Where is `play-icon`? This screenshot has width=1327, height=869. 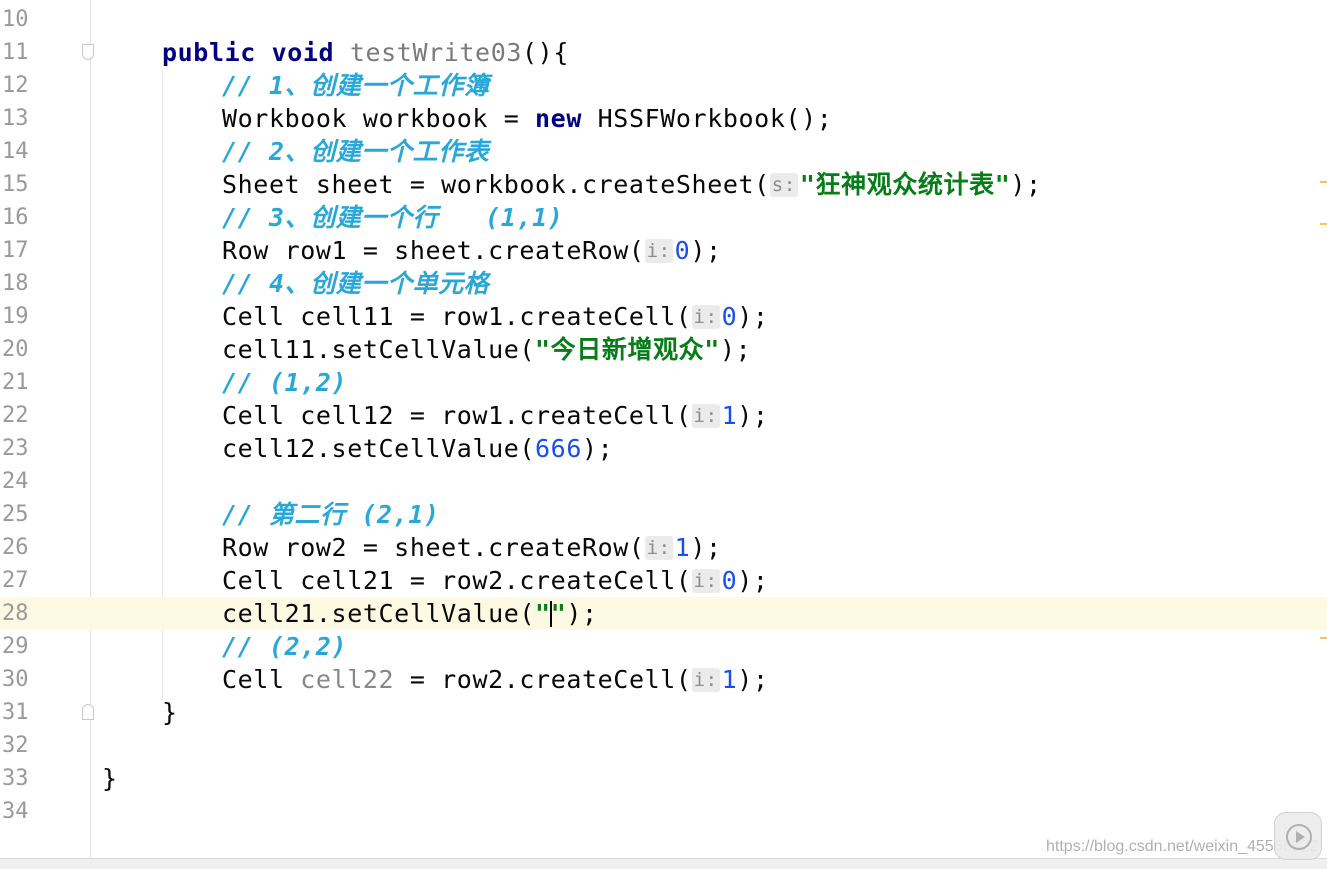
play-icon is located at coordinates (1298, 836).